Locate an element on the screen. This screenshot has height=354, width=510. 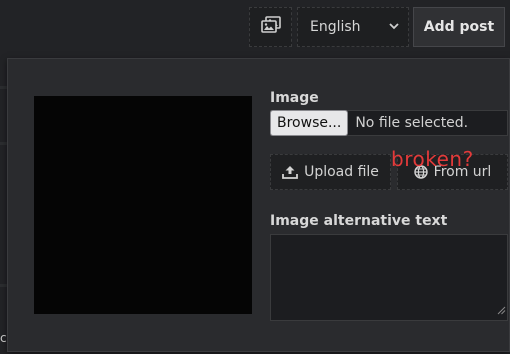
image-label: Image is located at coordinates (294, 98).